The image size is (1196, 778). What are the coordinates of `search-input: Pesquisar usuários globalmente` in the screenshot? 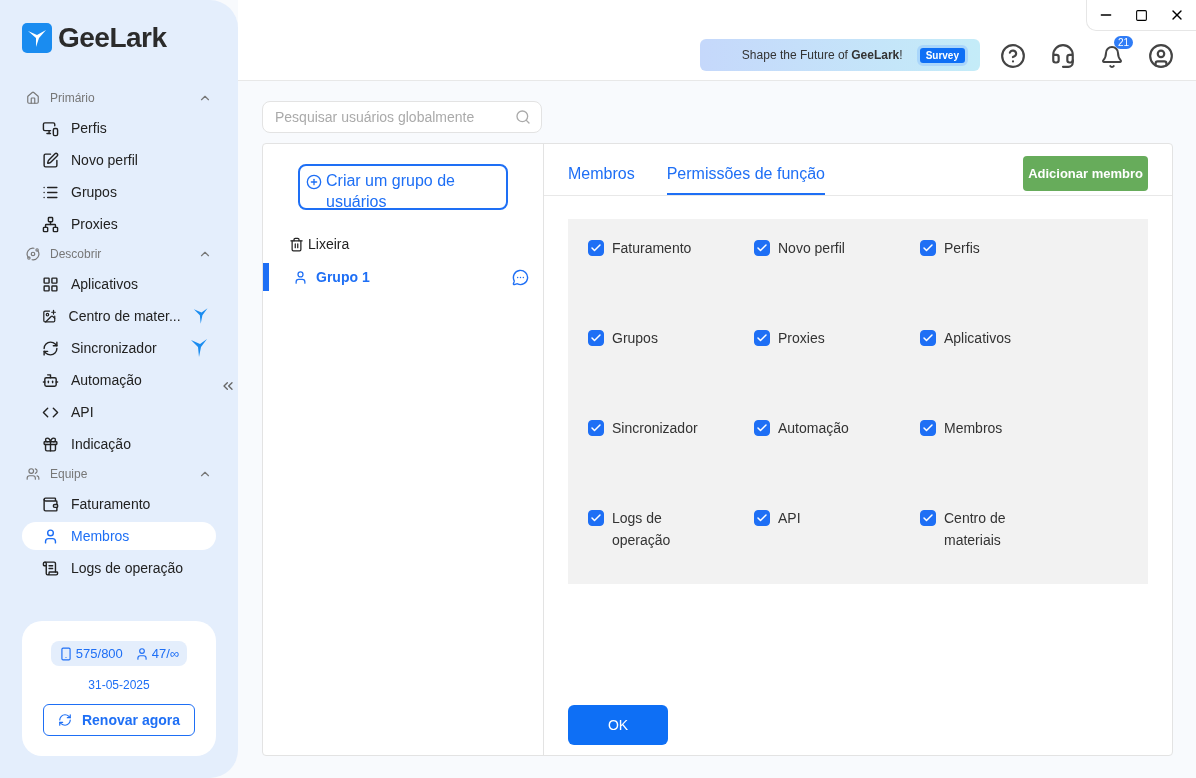 It's located at (394, 117).